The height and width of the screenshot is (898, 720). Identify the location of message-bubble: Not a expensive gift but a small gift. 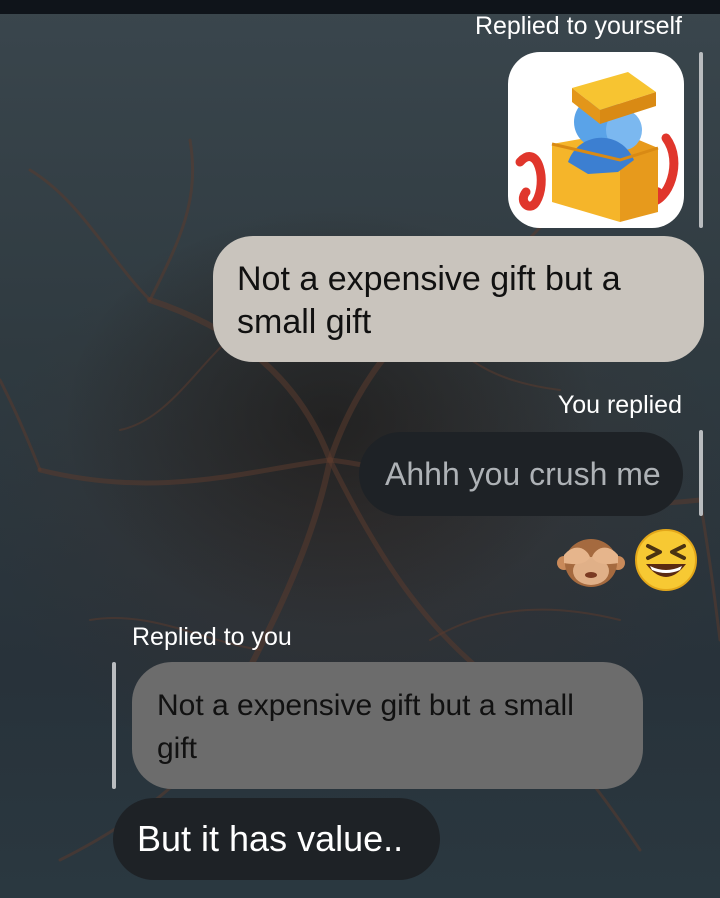
(458, 299).